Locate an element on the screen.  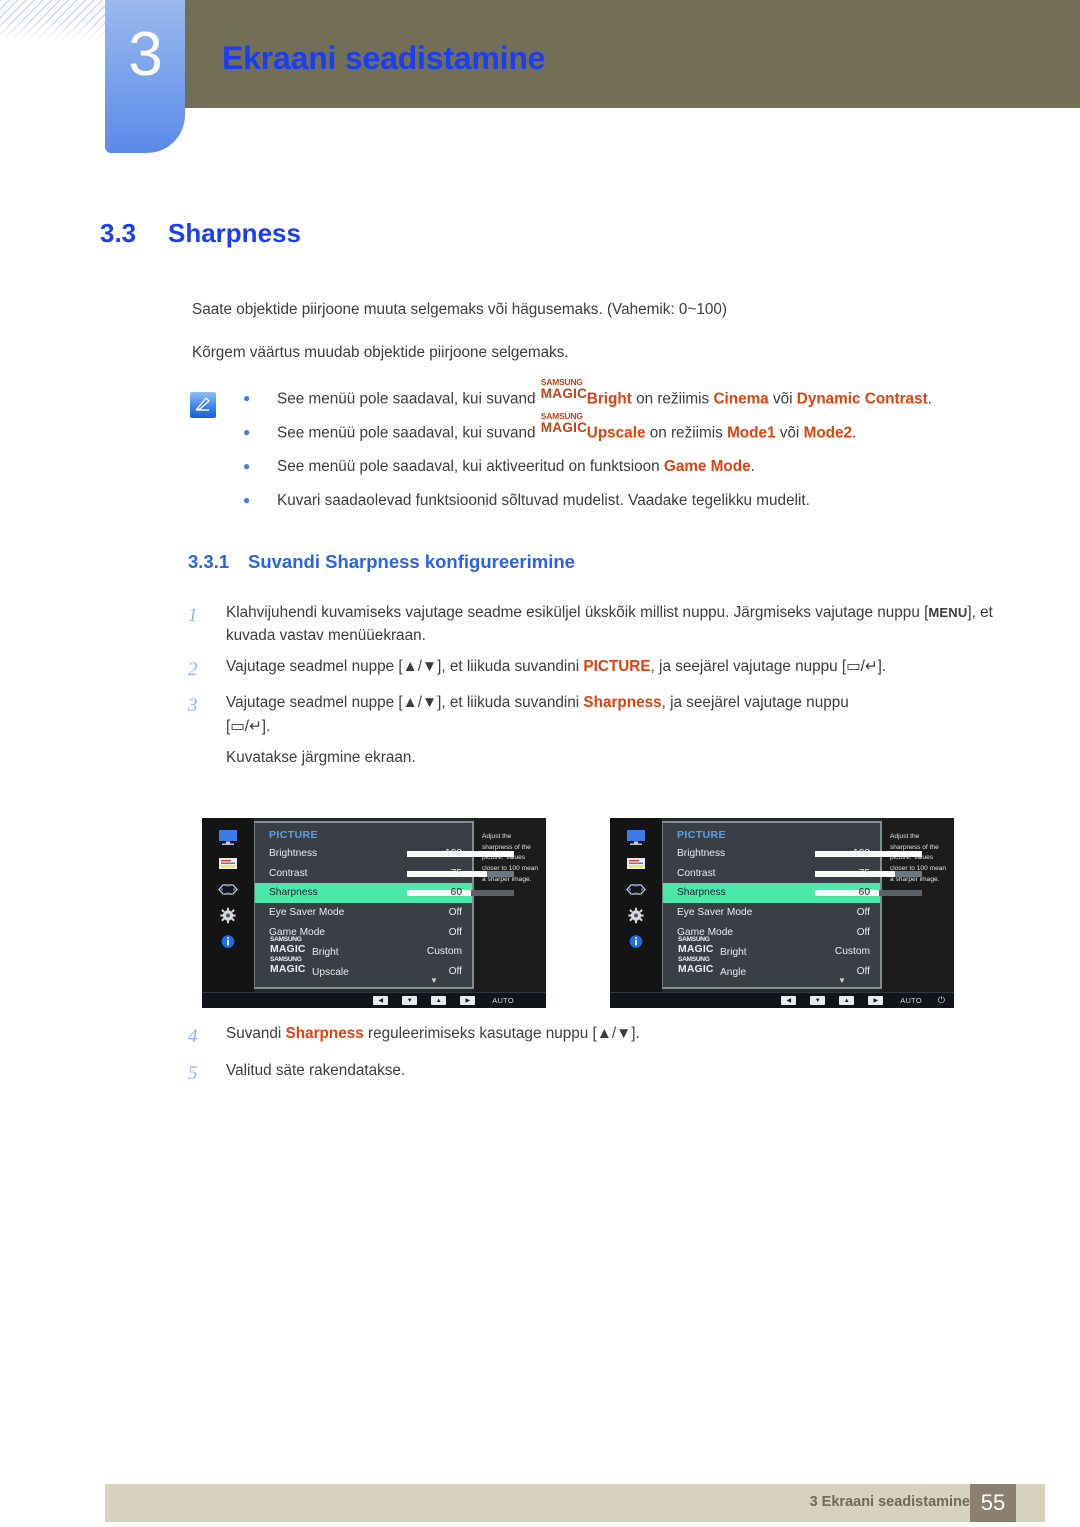
section-heading: 3.3 Sharpness is located at coordinates (200, 233).